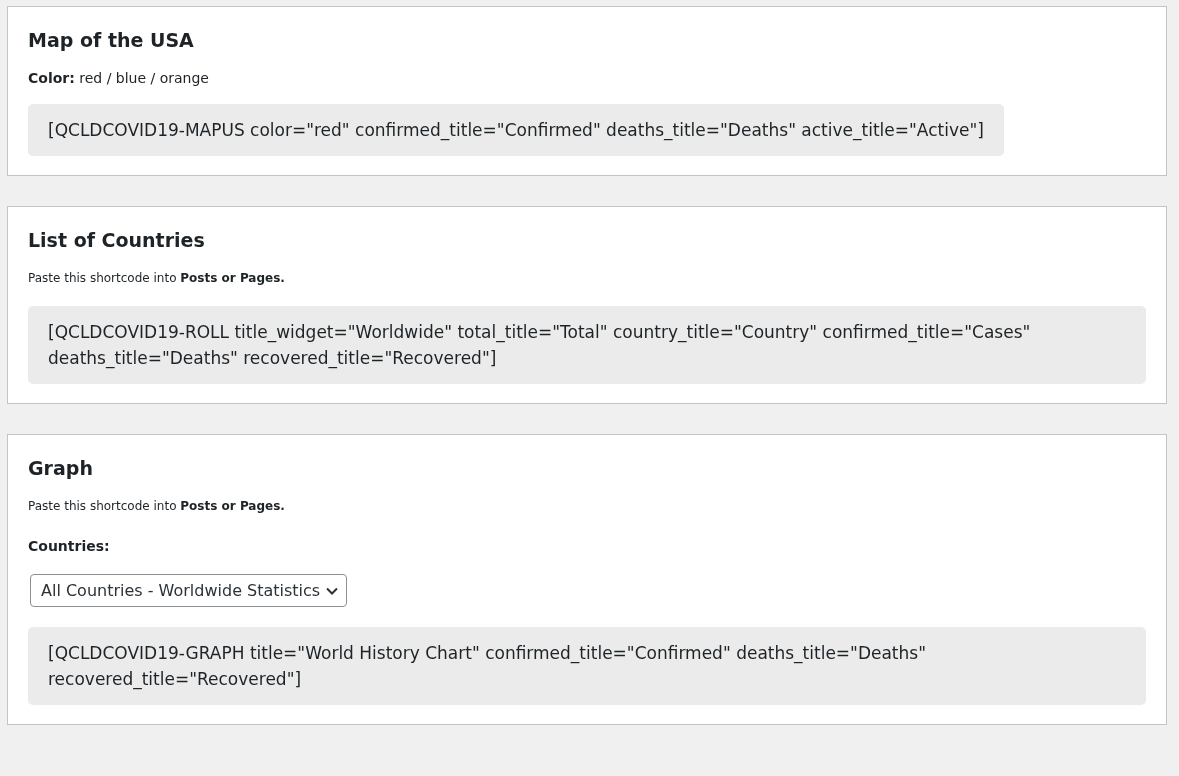 Image resolution: width=1179 pixels, height=776 pixels. What do you see at coordinates (587, 345) in the screenshot?
I see `shortcode-block: [QCLDCOVID19-ROLL title_widget="Worldwide" total_title="Total" country_title="Country" confirmed_title="Cases" deaths_title="Deaths" recovered_title="Recovered"]` at bounding box center [587, 345].